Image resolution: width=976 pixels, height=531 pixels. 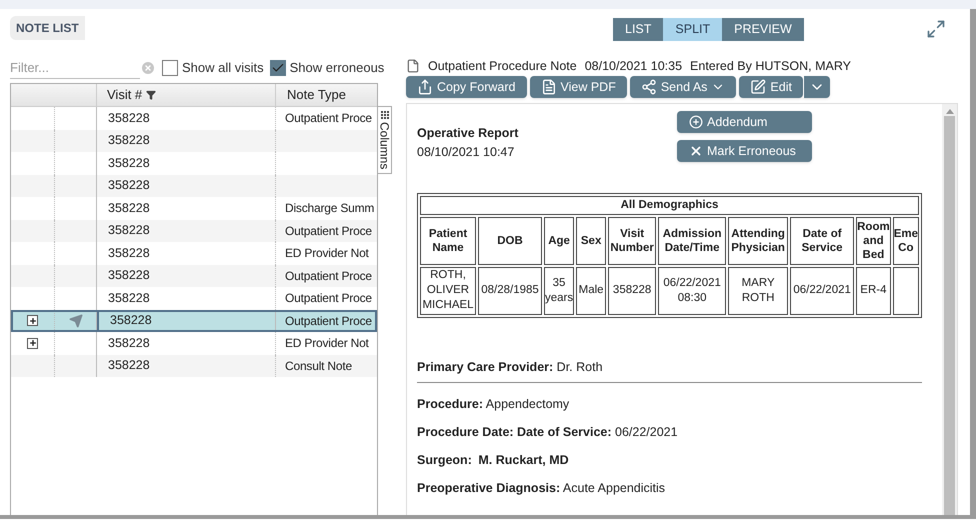 I want to click on report-field: Surgeon: M. Ruckart, MD, so click(x=493, y=459).